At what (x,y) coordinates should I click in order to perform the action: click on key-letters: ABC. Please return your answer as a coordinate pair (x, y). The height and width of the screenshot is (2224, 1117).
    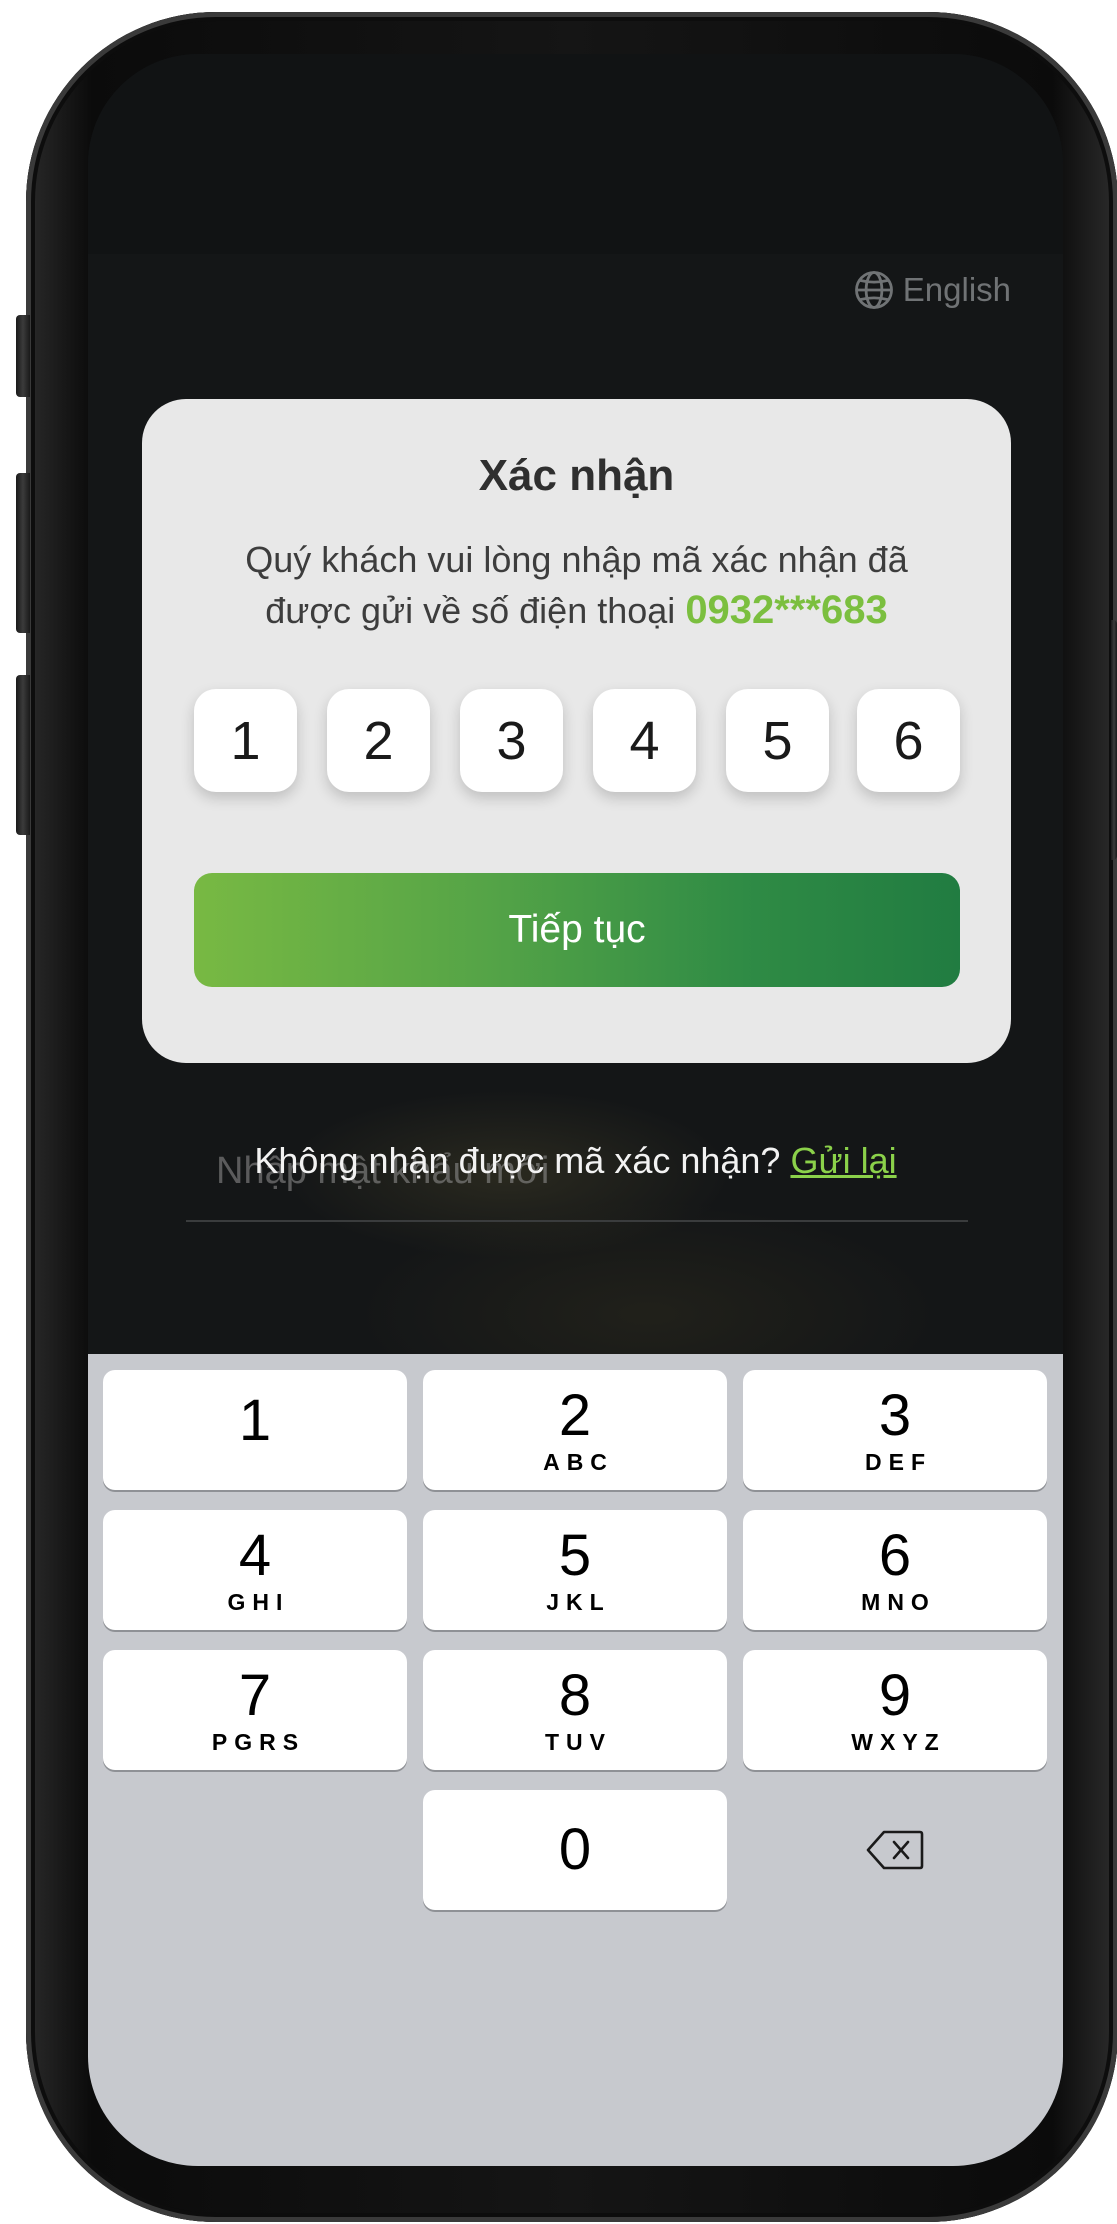
    Looking at the image, I should click on (578, 1462).